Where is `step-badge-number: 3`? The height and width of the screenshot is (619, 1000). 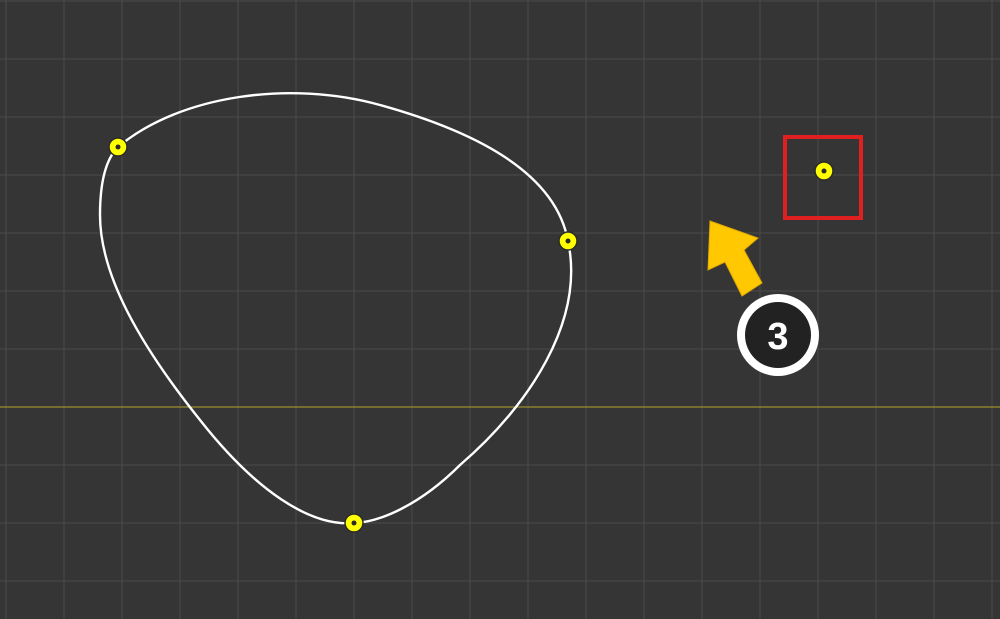 step-badge-number: 3 is located at coordinates (777, 337).